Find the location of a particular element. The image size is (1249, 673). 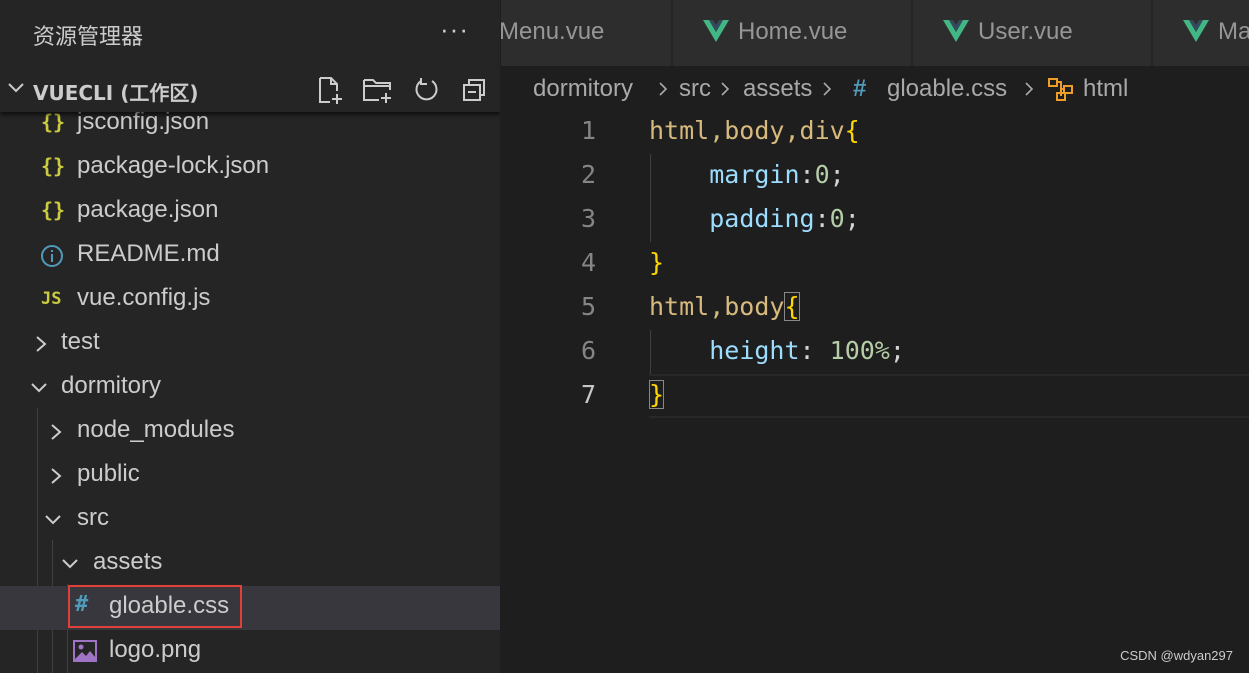

folder-label: test is located at coordinates (80, 341).